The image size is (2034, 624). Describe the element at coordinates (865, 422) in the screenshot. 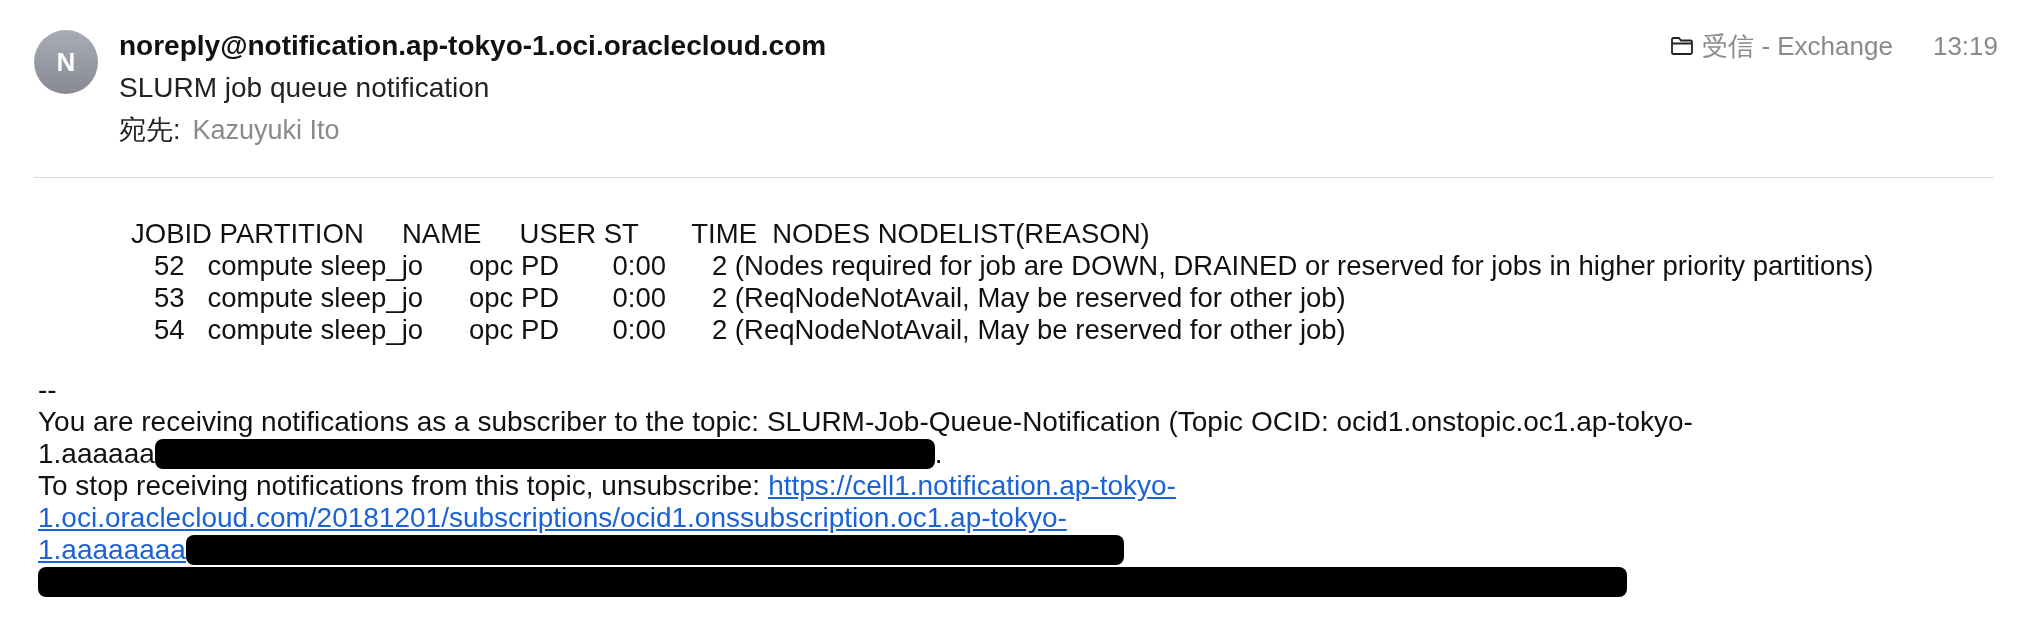

I see `topic-text: You are receiving notifications as a subscriber to the topic: SLURM-Job-Queue-Notification (Topic OCID: ocid1.onstopic.oc1.ap-tokyo-` at that location.